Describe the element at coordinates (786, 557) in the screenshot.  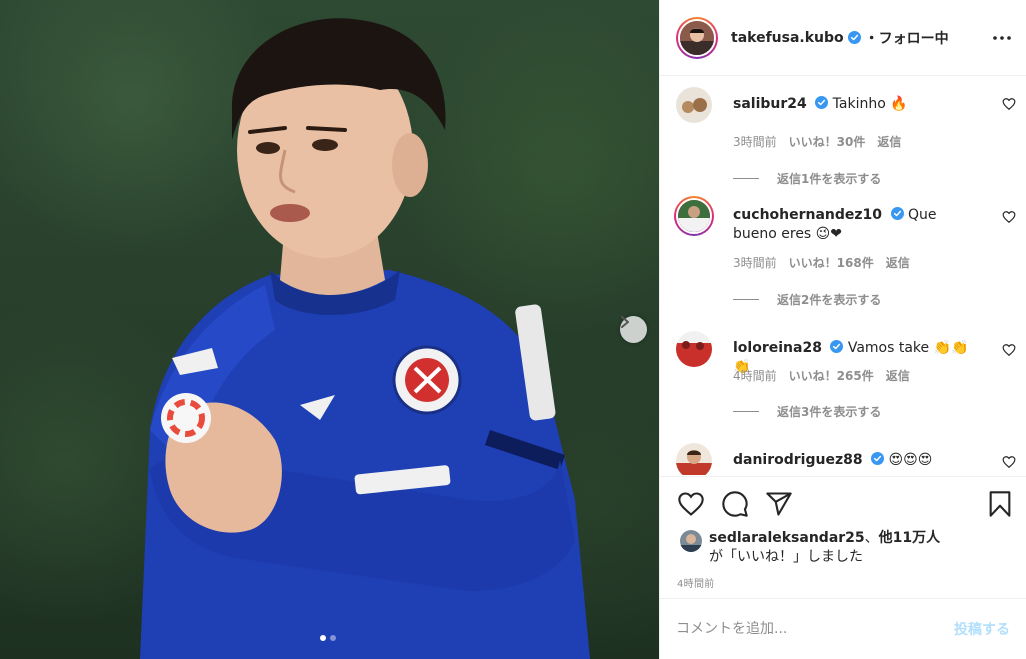
I see `liked-by-suffix: が「いいね！」しました` at that location.